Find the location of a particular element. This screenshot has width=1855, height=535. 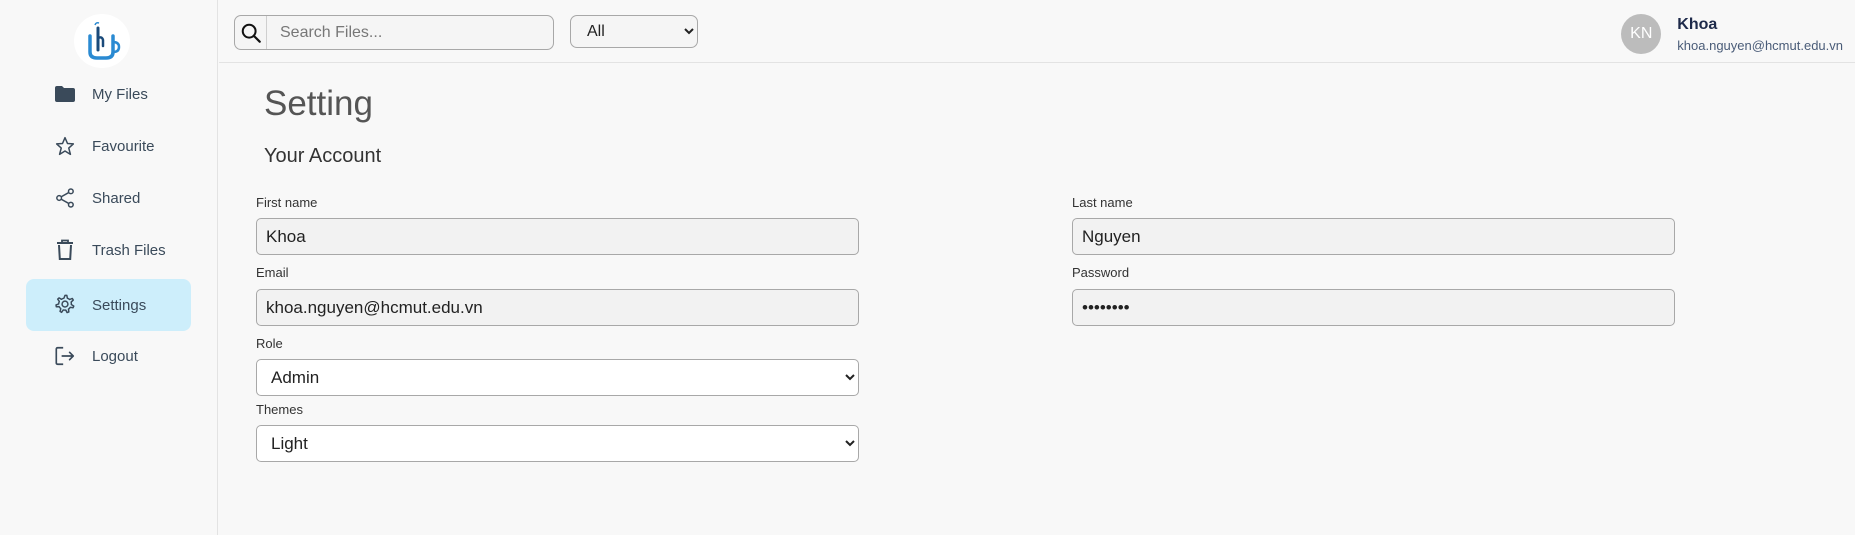

file-filter-select: All is located at coordinates (634, 31).